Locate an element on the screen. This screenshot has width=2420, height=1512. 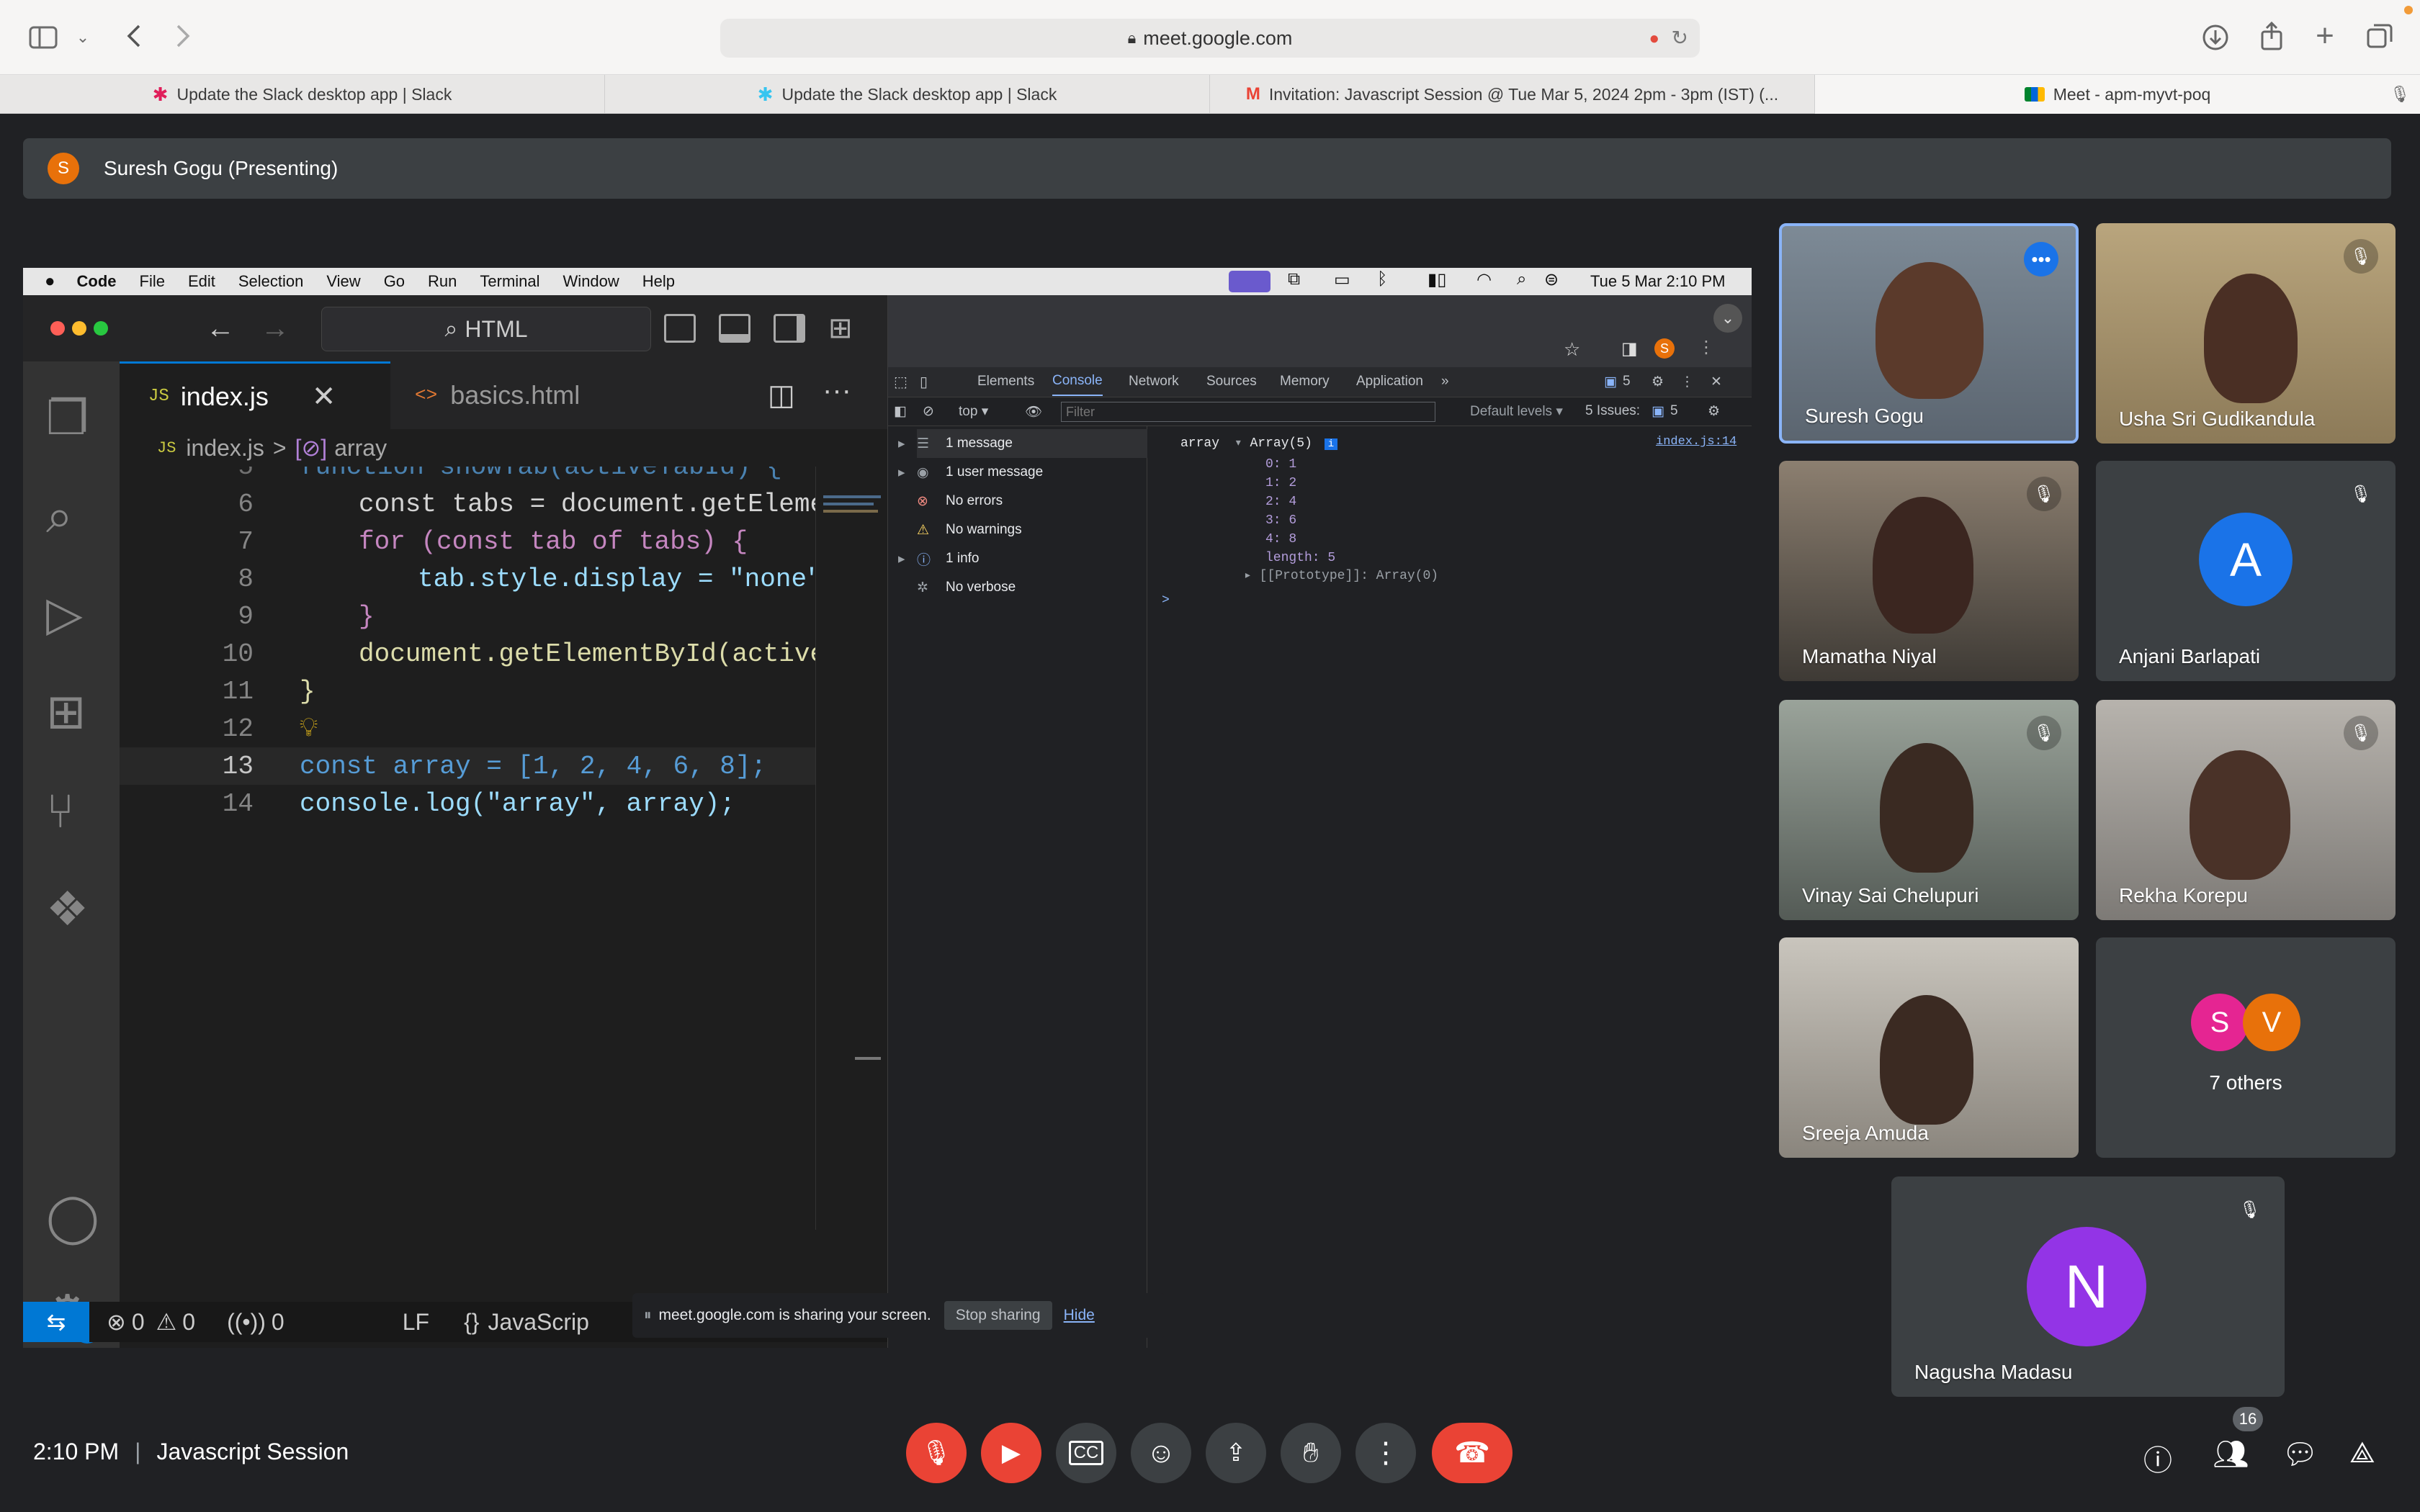
profile-avatar: S is located at coordinates (1664, 348).